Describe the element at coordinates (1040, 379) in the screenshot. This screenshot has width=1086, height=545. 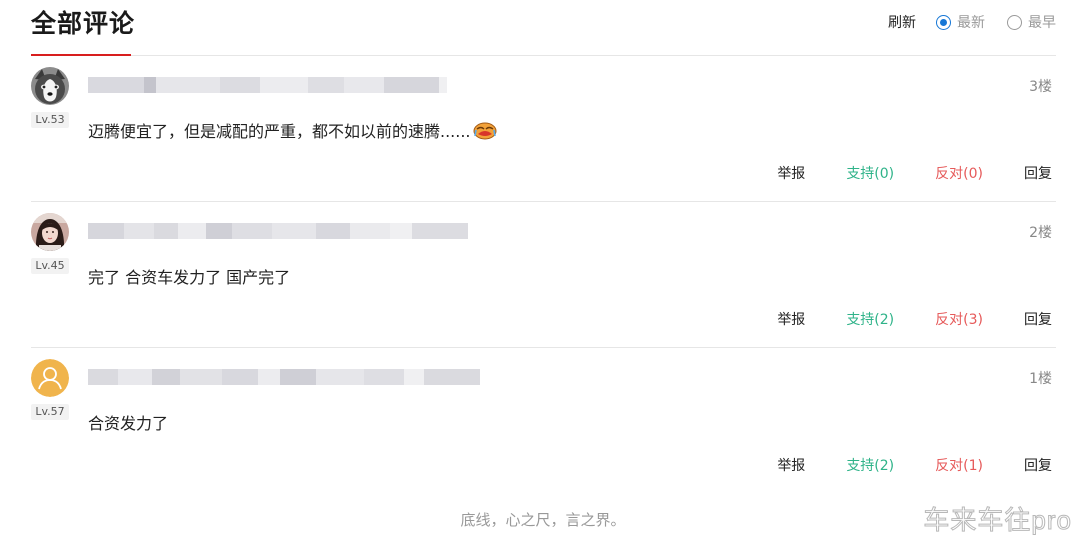
I see `floor-number: 1楼` at that location.